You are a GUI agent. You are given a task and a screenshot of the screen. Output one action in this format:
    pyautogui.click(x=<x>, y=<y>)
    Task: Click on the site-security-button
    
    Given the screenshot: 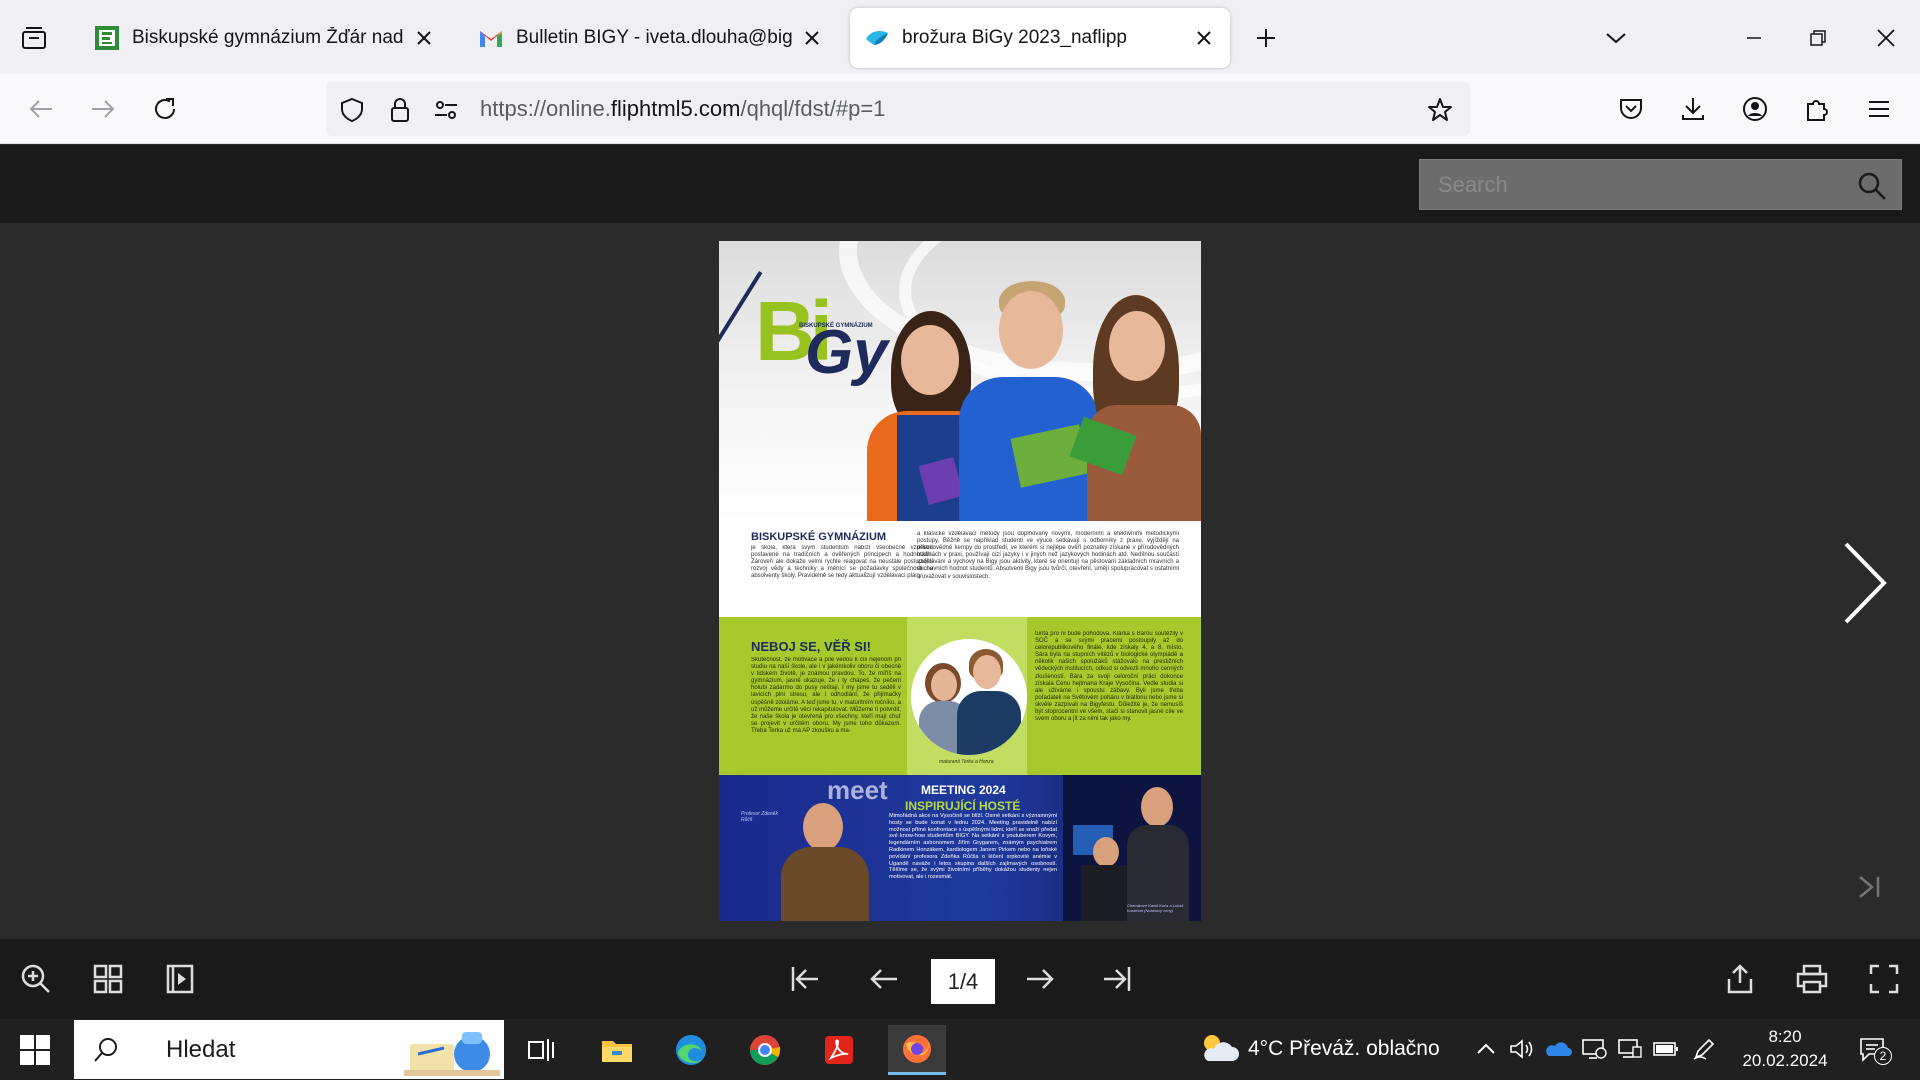 What is the action you would take?
    pyautogui.click(x=400, y=110)
    